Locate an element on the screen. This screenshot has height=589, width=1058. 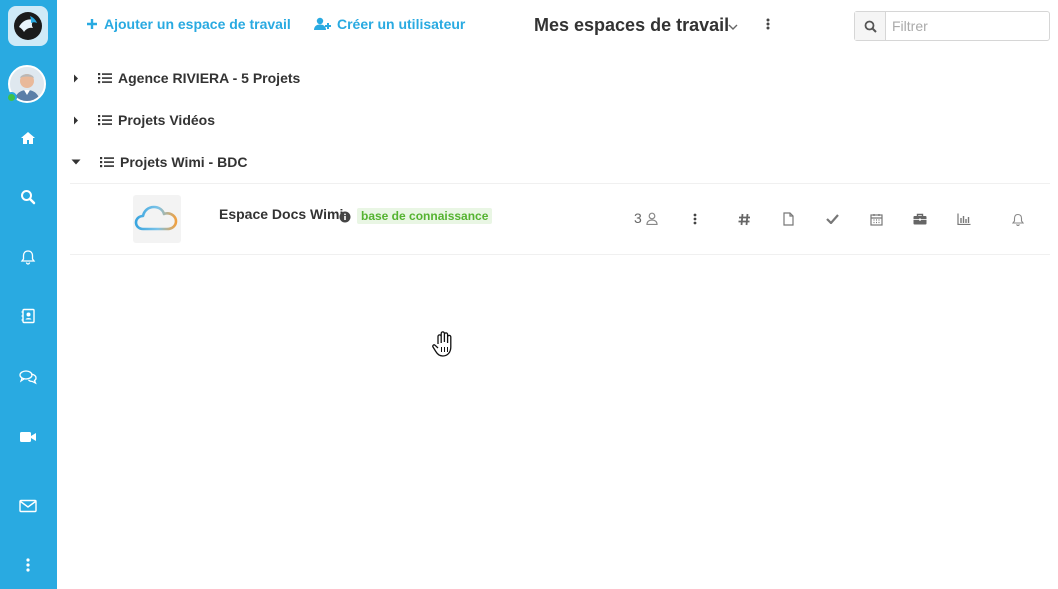
more-icon is located at coordinates (28, 565).